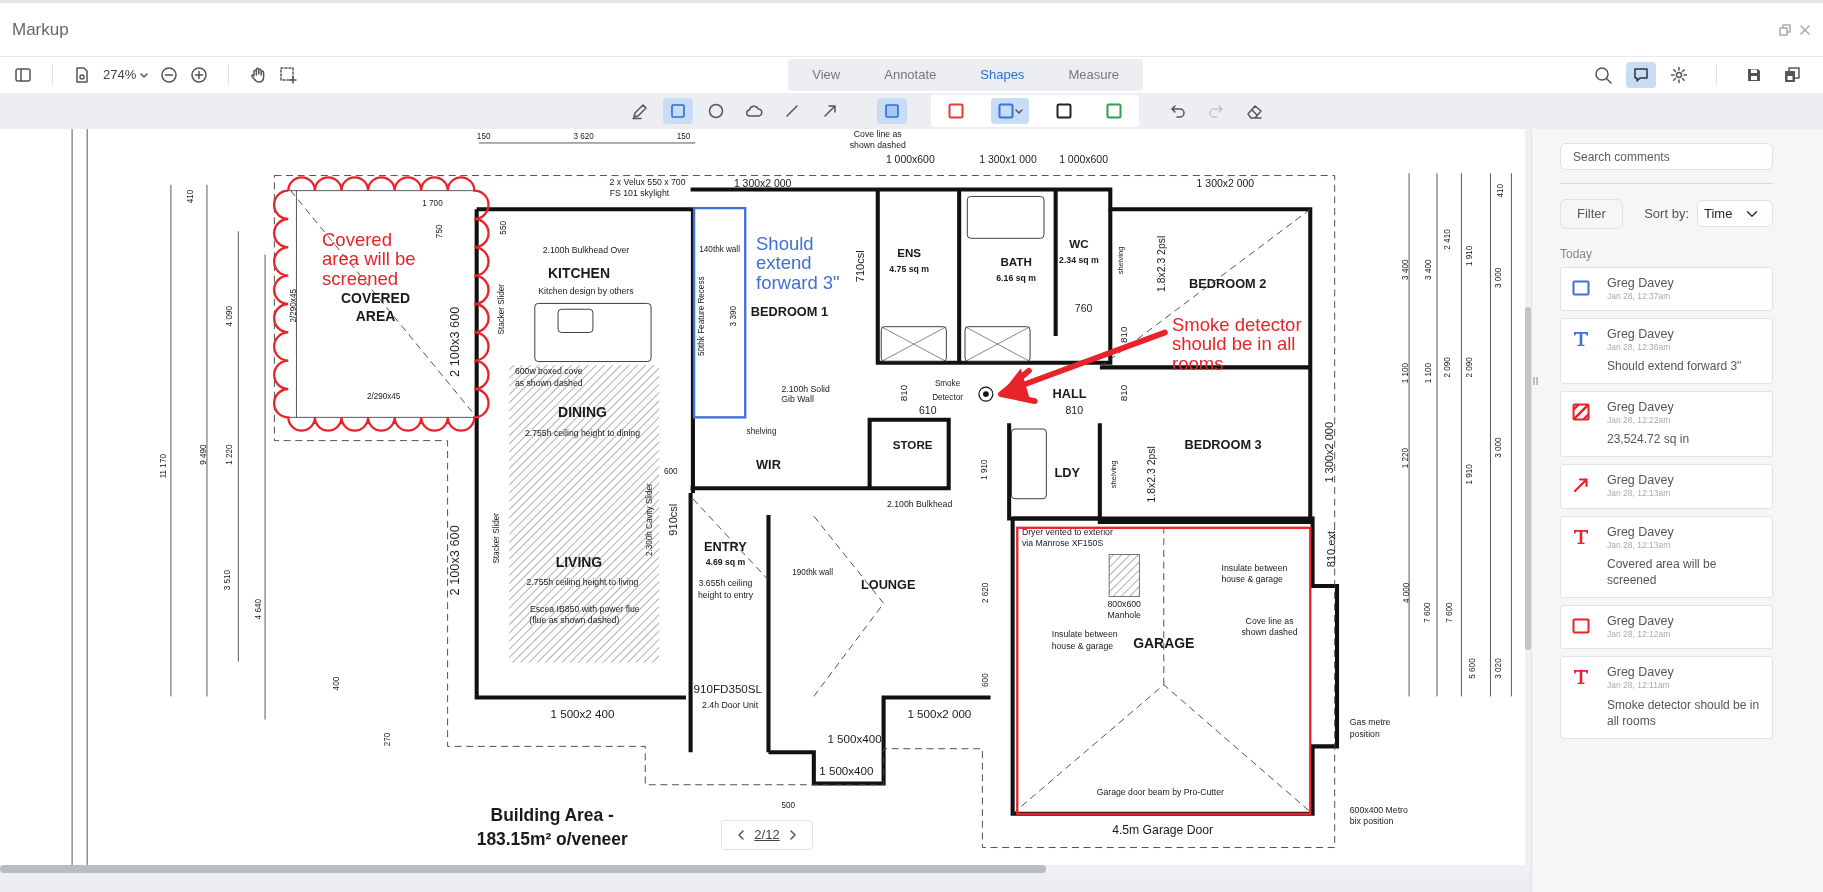 The width and height of the screenshot is (1823, 892). I want to click on dimension-label: 910csl, so click(673, 519).